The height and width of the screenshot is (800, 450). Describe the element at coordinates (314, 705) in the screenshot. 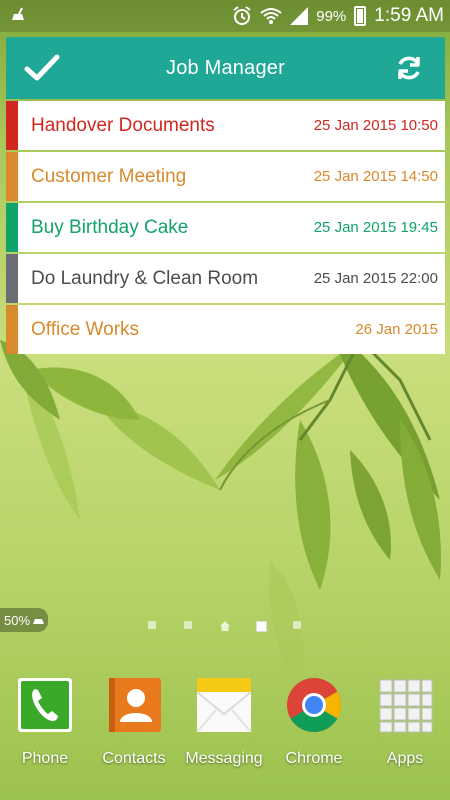

I see `chrome-icon` at that location.